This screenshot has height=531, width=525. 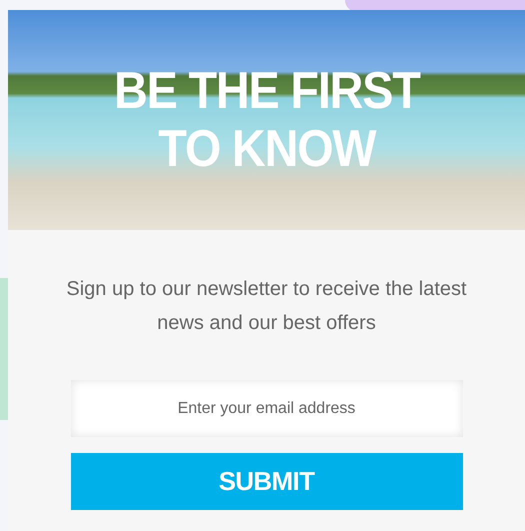 I want to click on email-field: Enter your email address, so click(x=266, y=408).